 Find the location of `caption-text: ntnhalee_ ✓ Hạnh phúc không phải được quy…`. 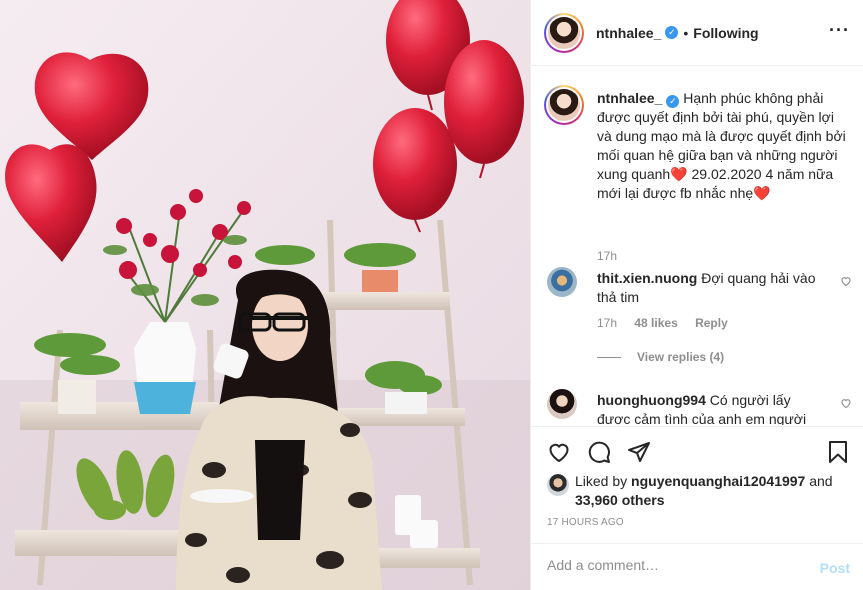

caption-text: ntnhalee_ ✓ Hạnh phúc không phải được quy… is located at coordinates (722, 146).